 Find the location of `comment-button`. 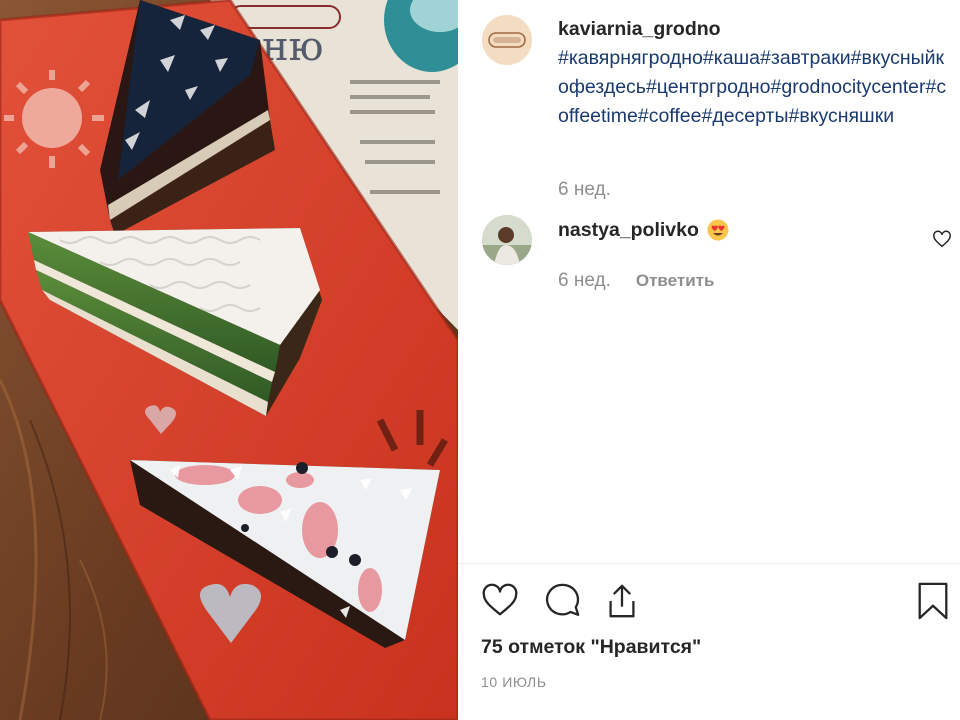

comment-button is located at coordinates (562, 601).